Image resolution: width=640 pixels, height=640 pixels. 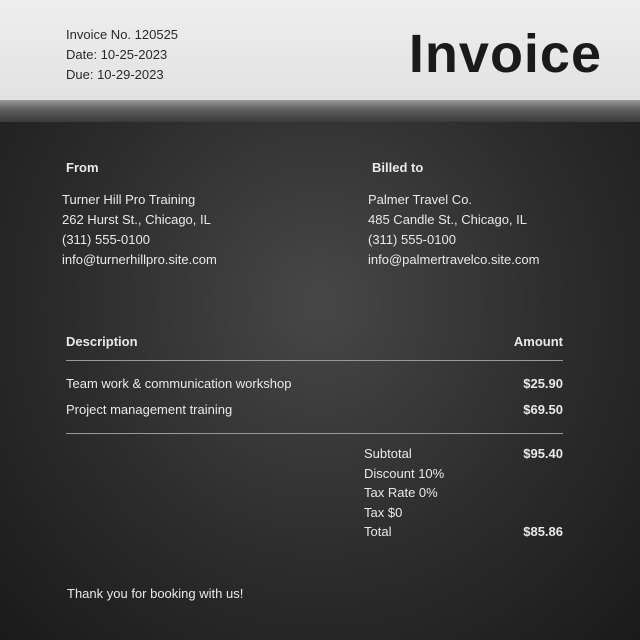 What do you see at coordinates (102, 341) in the screenshot?
I see `description-column-header: Description` at bounding box center [102, 341].